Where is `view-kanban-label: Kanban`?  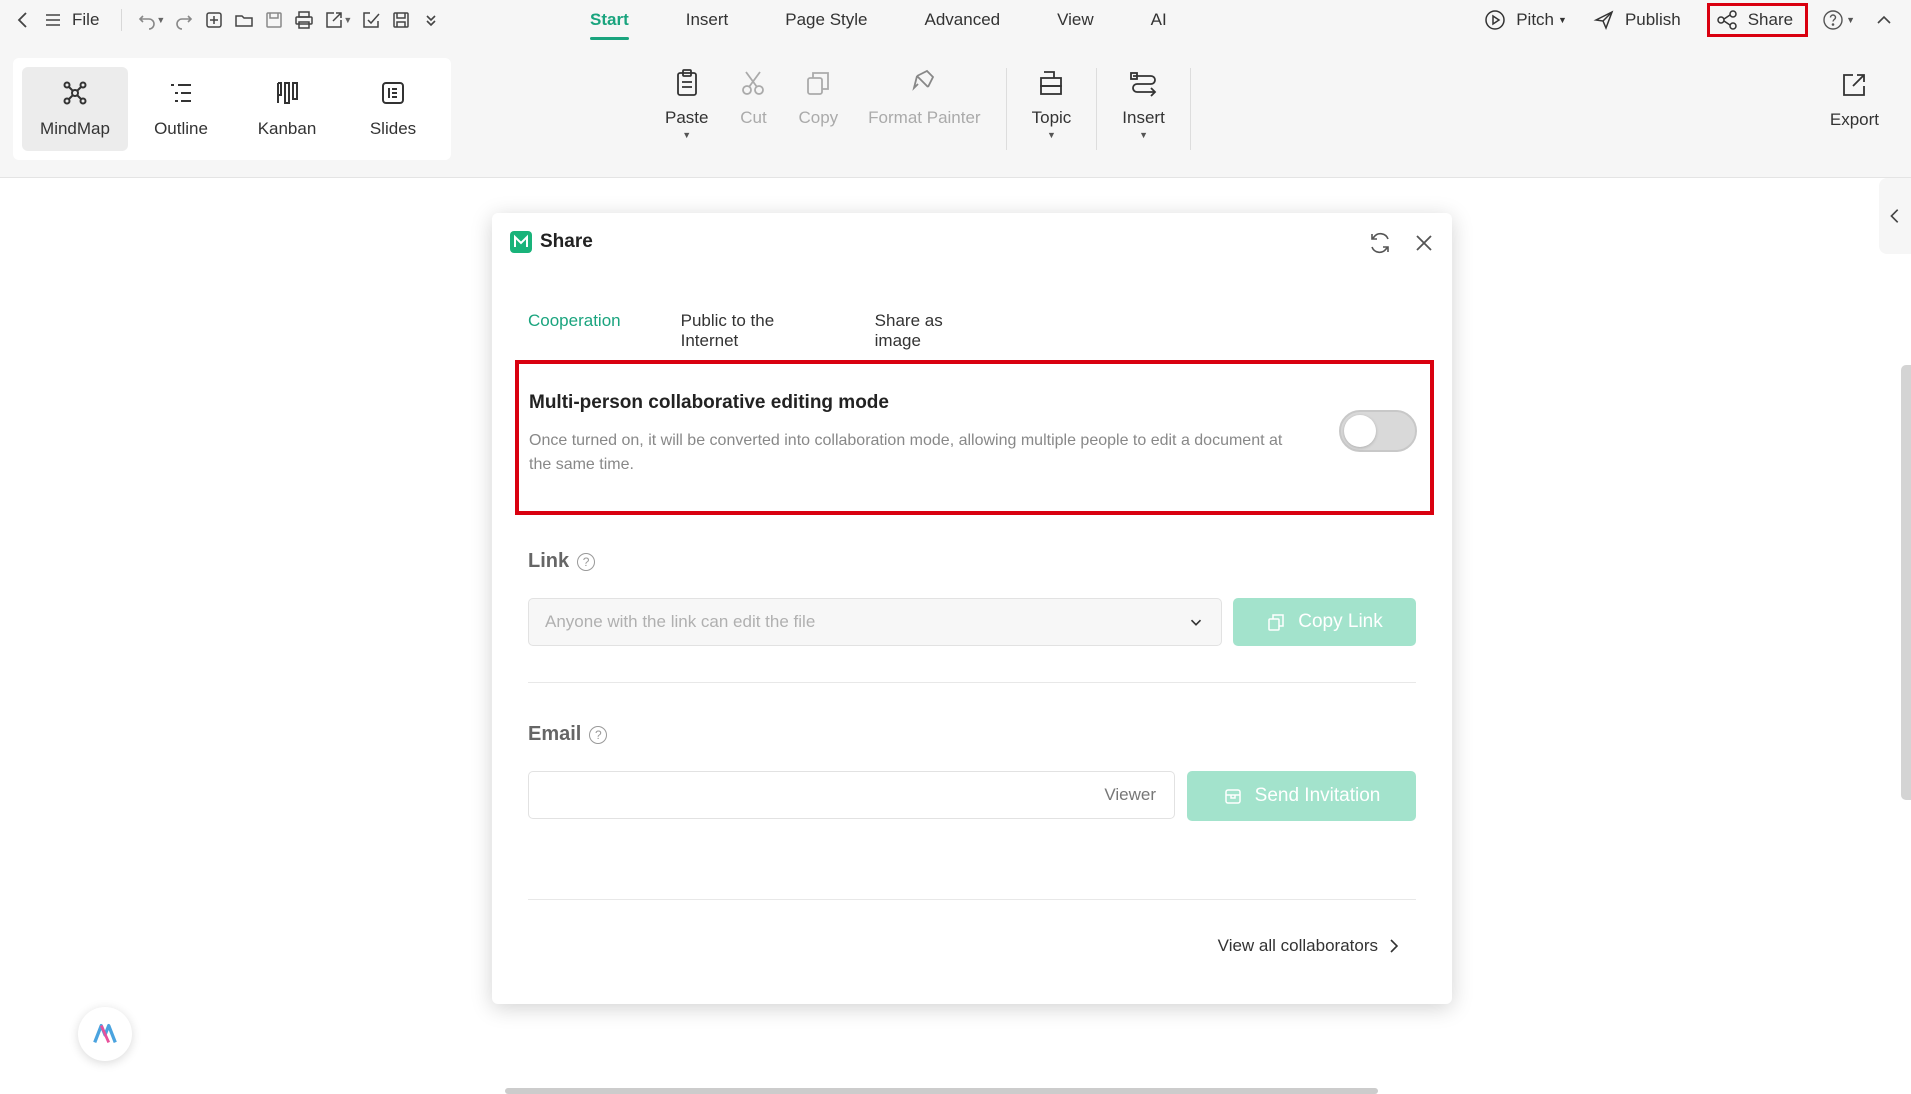 view-kanban-label: Kanban is located at coordinates (287, 128).